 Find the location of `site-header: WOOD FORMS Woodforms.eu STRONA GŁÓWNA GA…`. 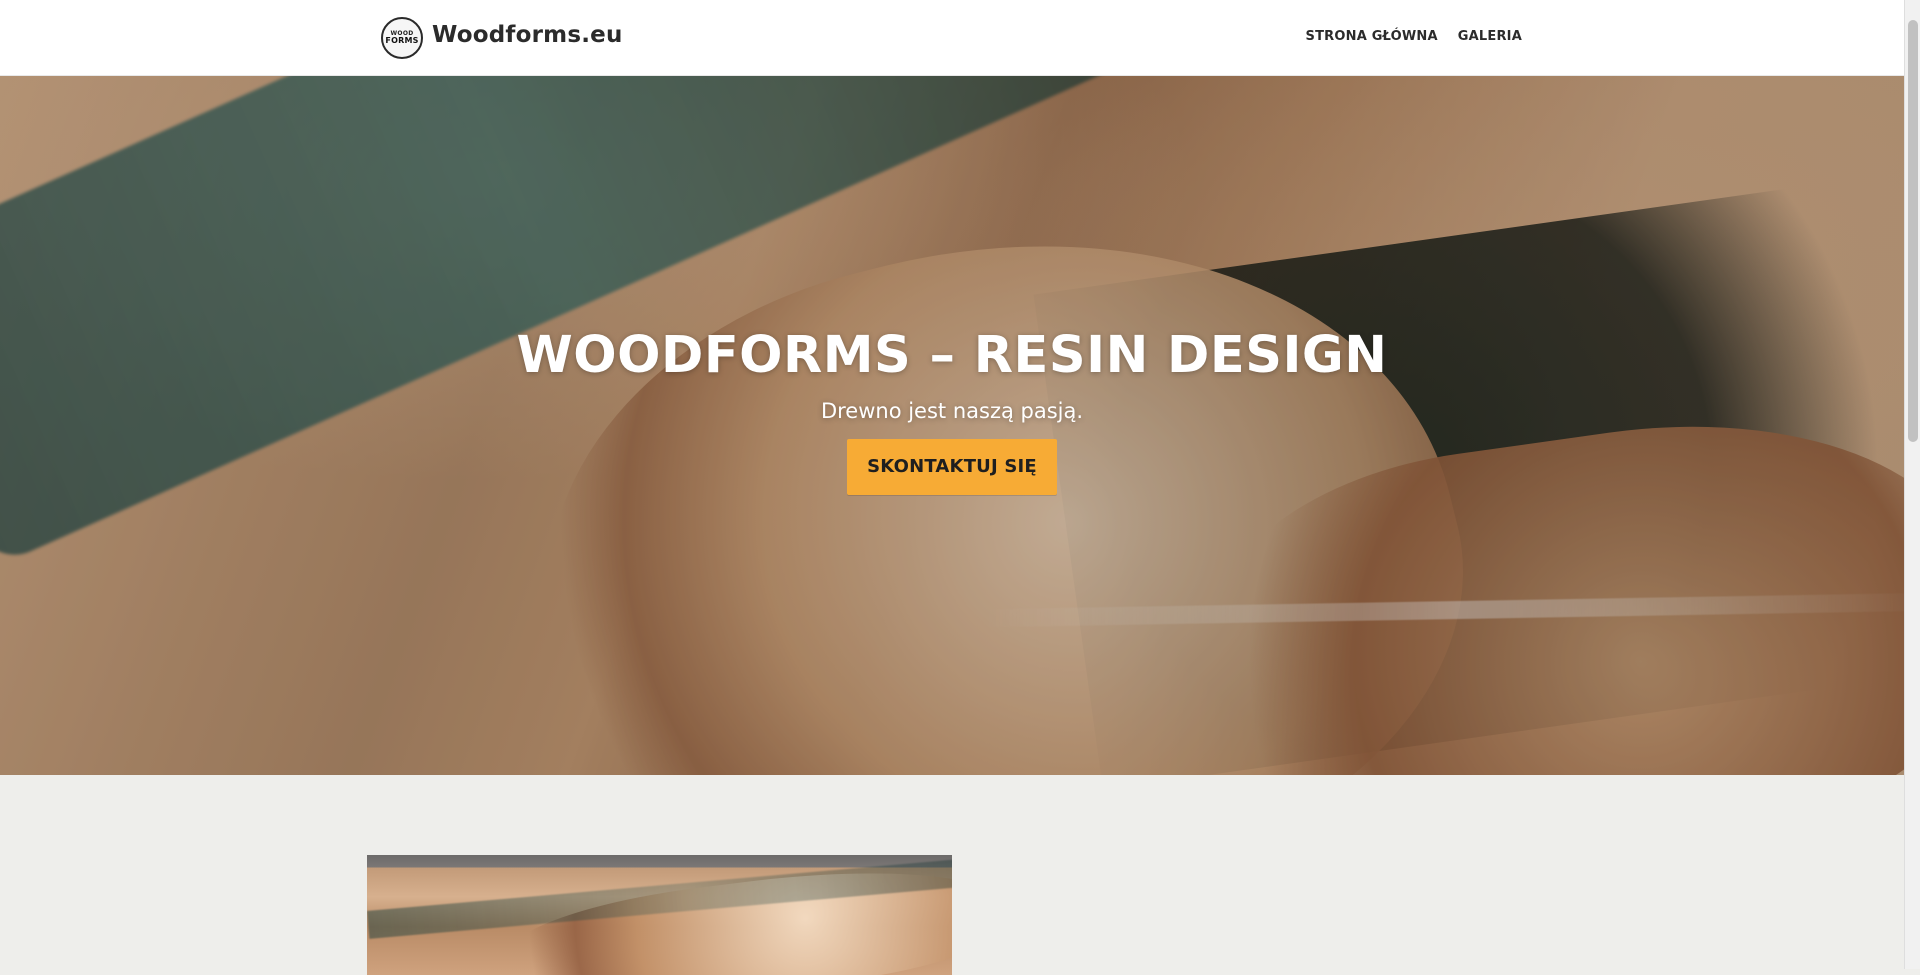

site-header: WOOD FORMS Woodforms.eu STRONA GŁÓWNA GA… is located at coordinates (952, 38).